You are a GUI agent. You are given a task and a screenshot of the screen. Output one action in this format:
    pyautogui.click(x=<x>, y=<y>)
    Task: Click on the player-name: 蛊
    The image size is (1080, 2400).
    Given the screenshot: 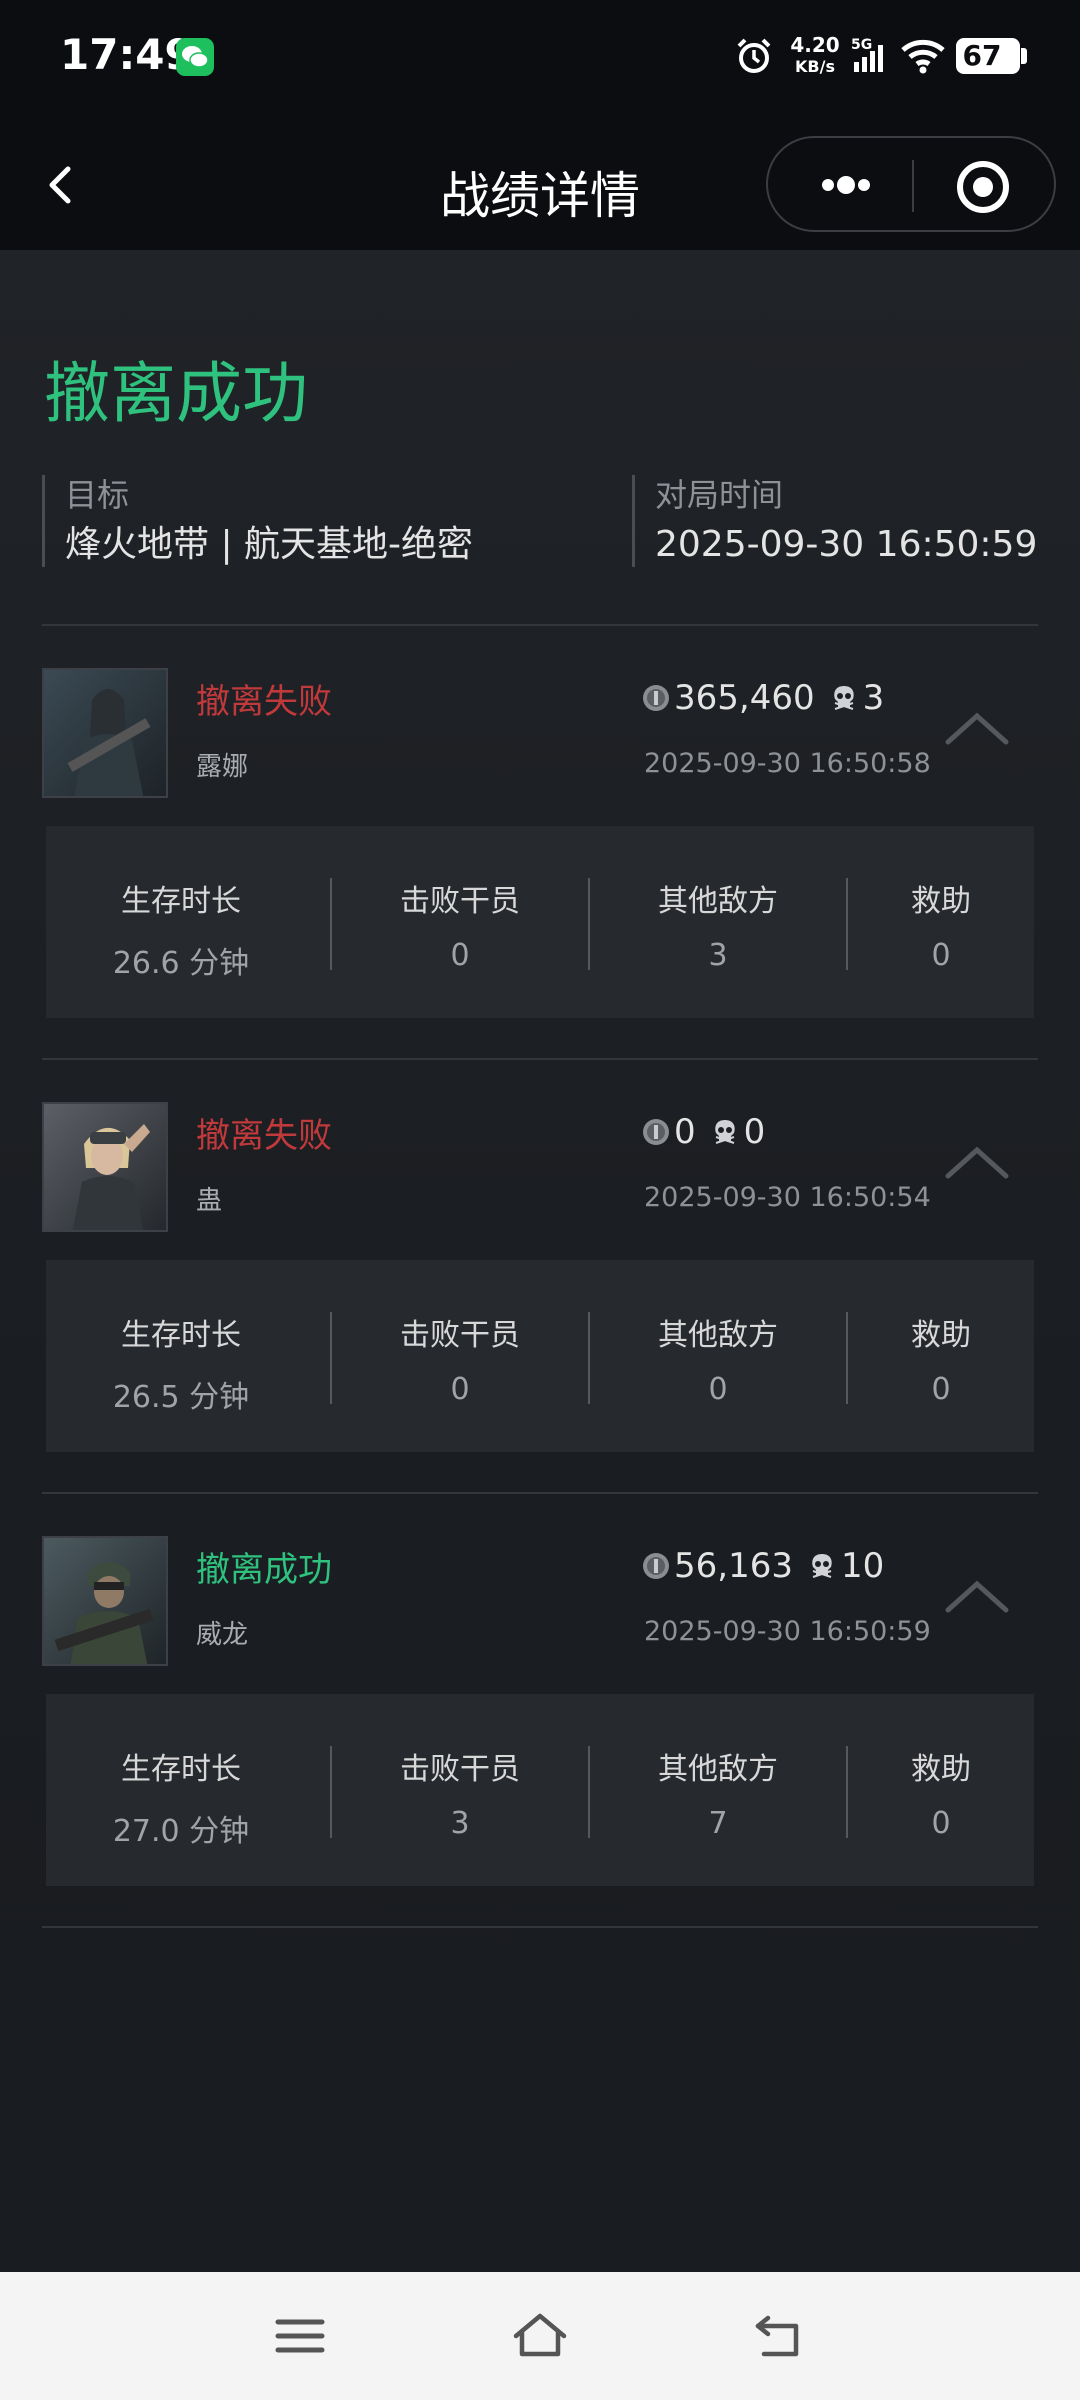 What is the action you would take?
    pyautogui.click(x=209, y=1201)
    